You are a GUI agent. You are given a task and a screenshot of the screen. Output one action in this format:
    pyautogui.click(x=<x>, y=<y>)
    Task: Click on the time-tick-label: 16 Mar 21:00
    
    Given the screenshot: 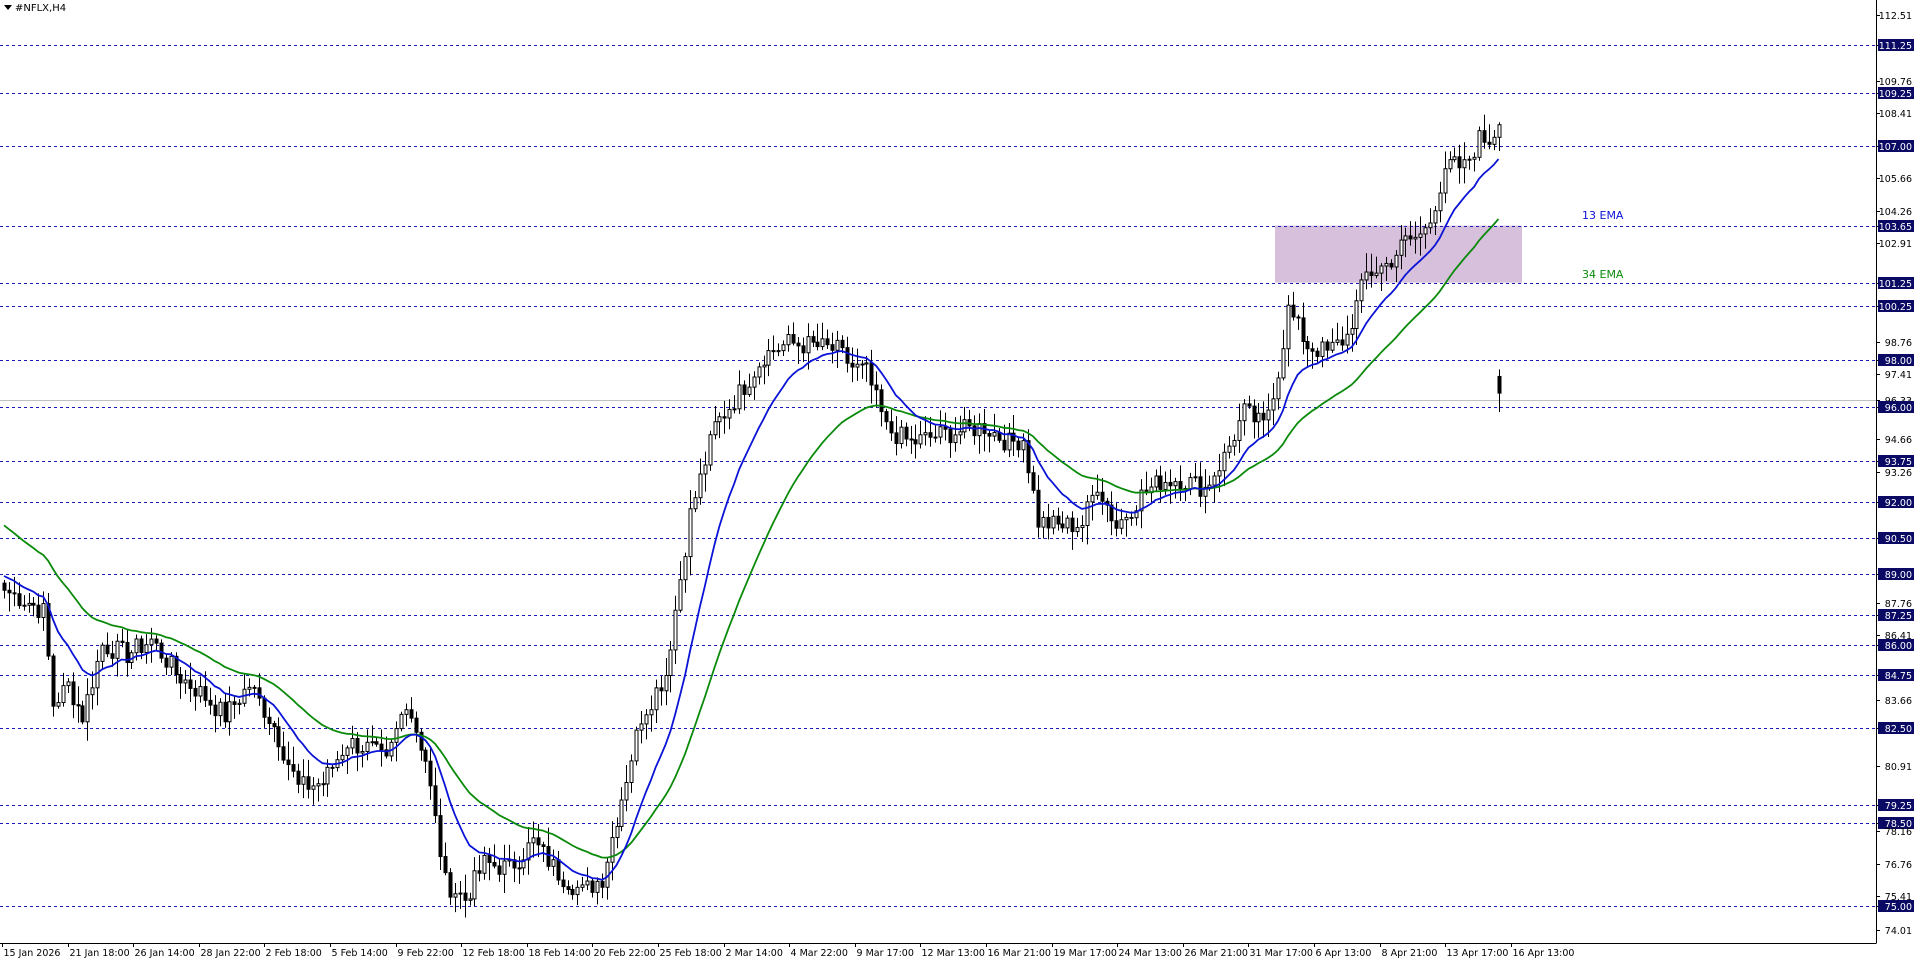 What is the action you would take?
    pyautogui.click(x=1019, y=953)
    